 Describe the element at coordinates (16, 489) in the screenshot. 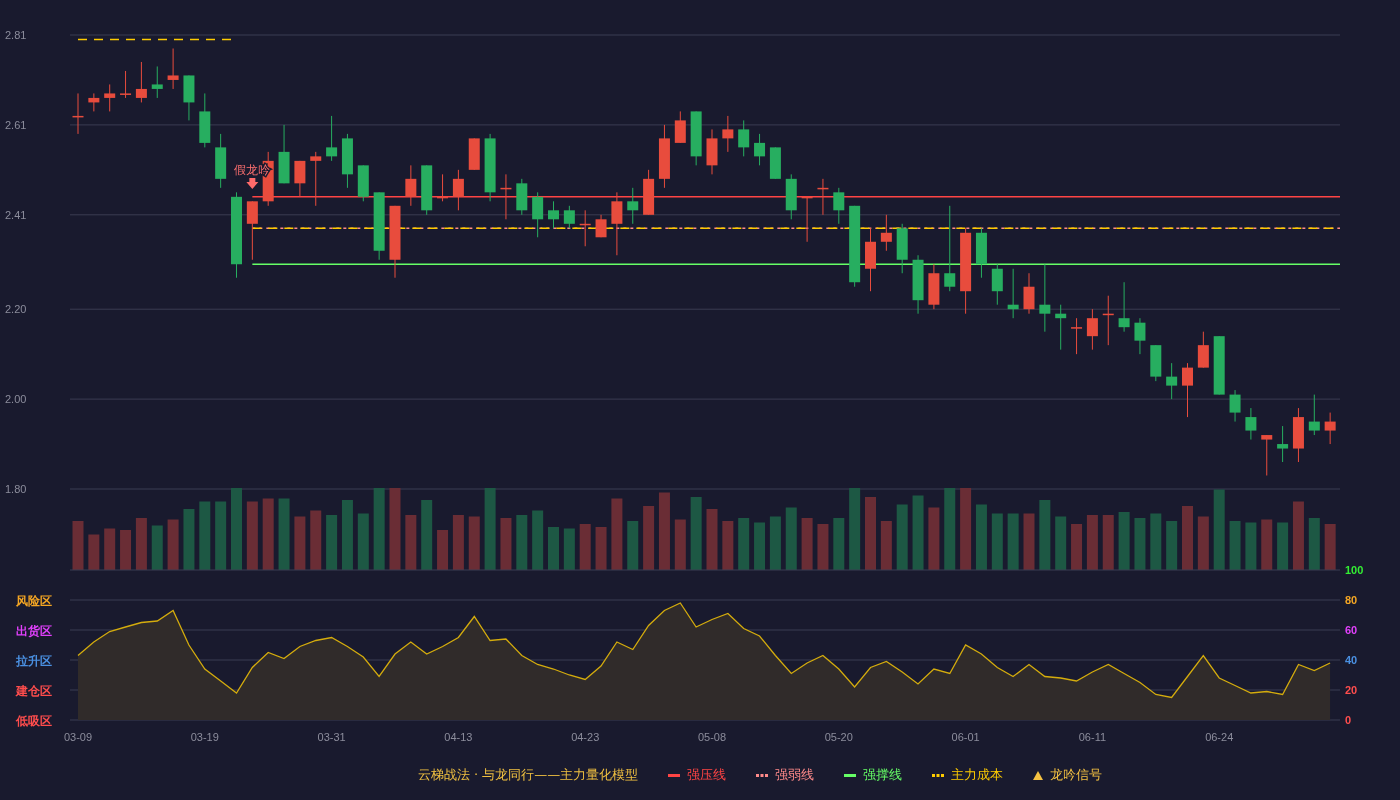

I see `axis-label: 1.80` at that location.